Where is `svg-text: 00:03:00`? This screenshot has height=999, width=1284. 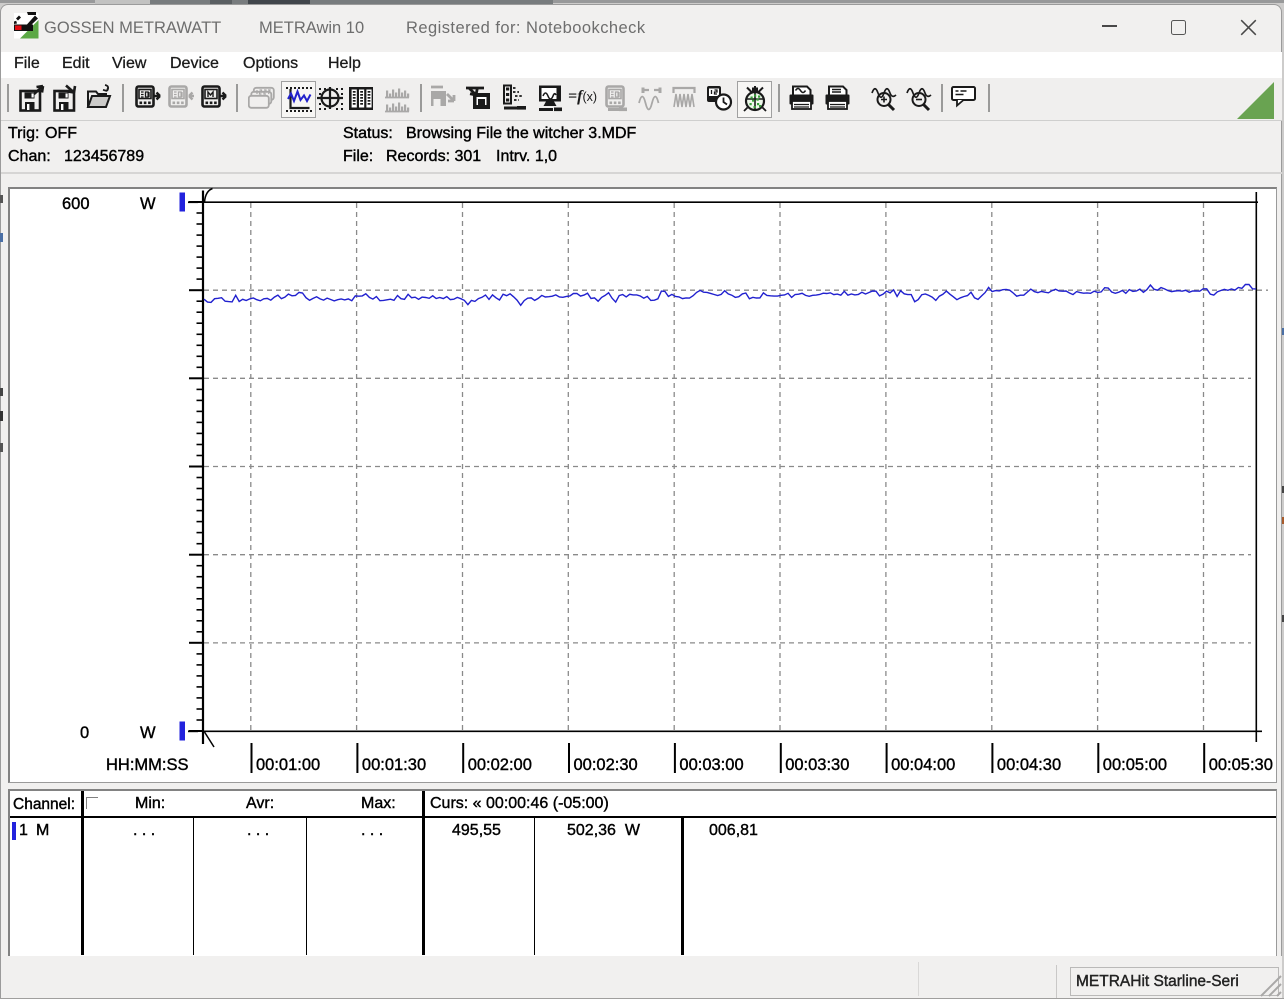 svg-text: 00:03:00 is located at coordinates (711, 765).